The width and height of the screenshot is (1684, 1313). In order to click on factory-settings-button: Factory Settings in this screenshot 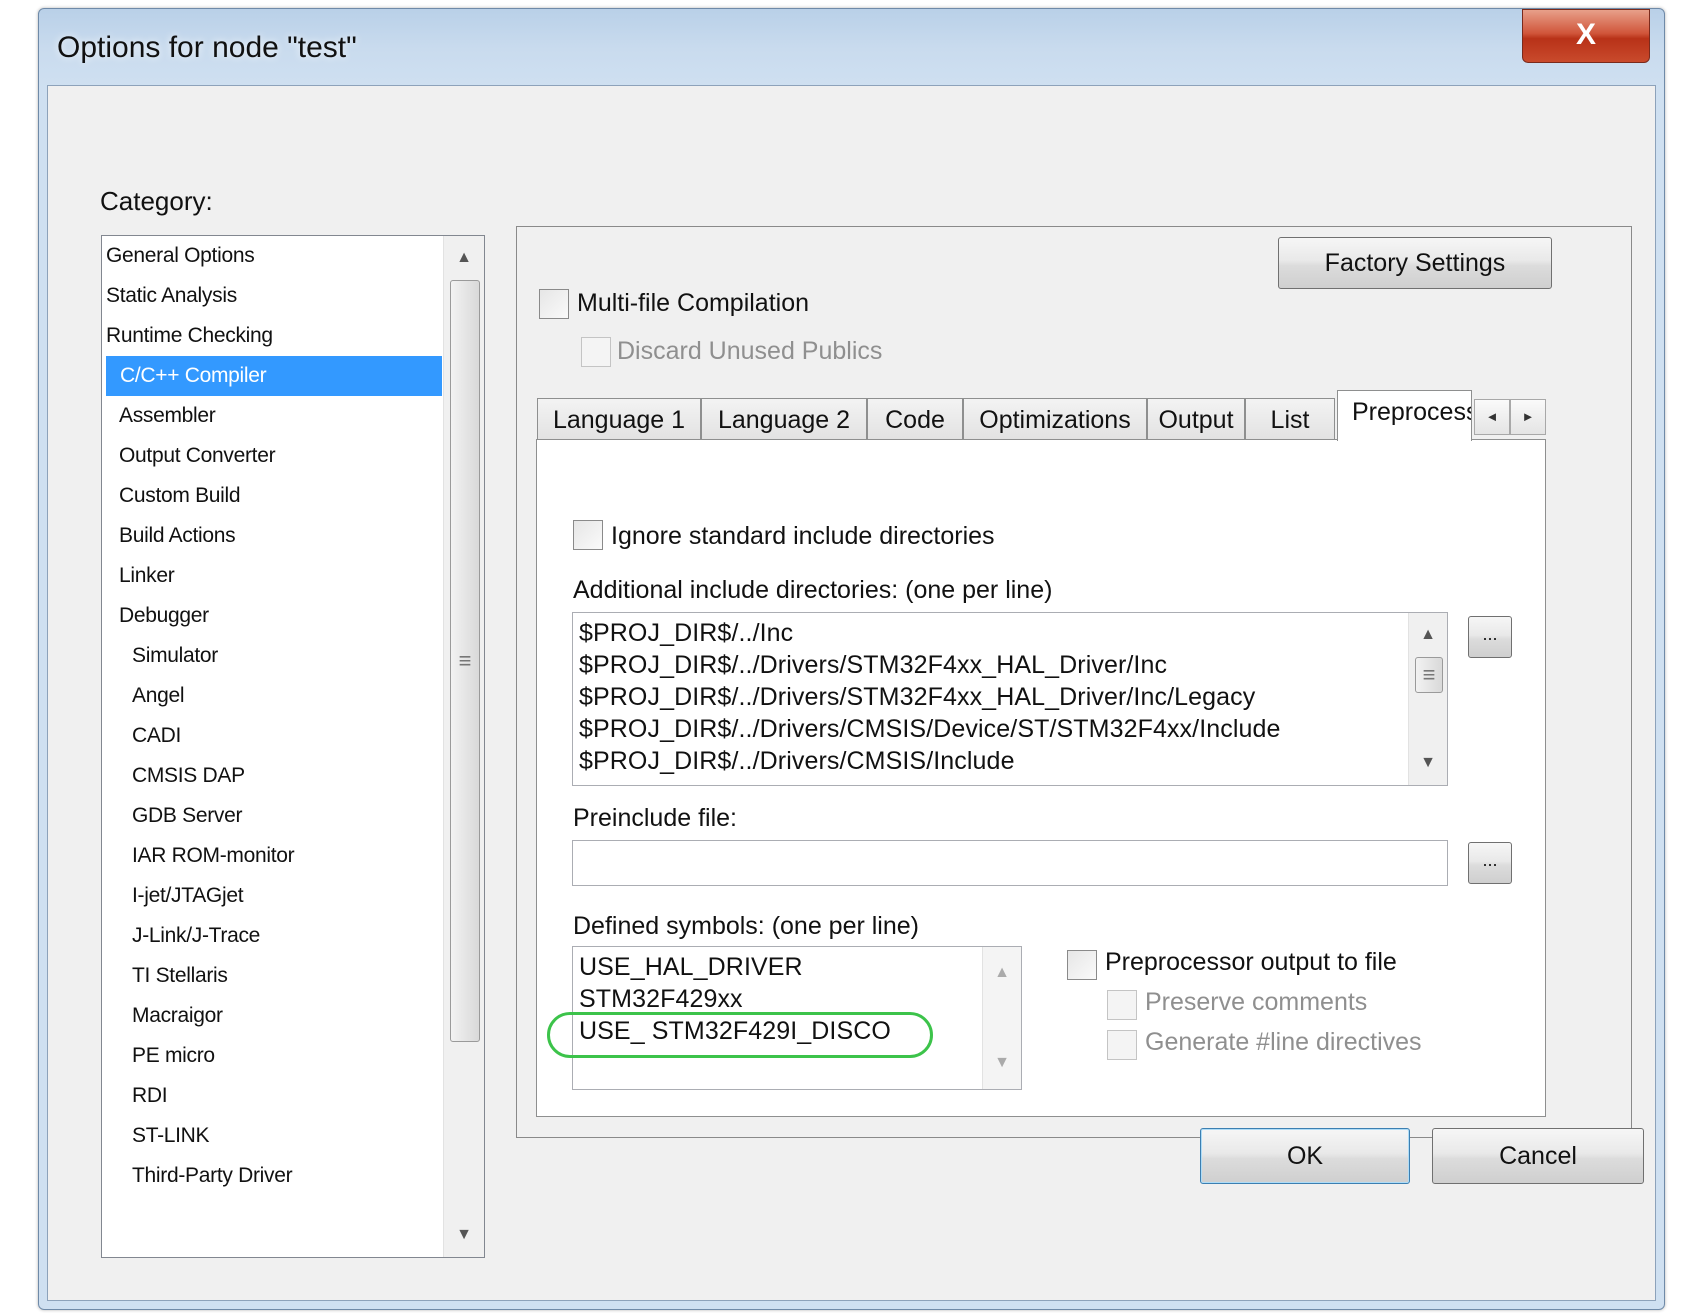, I will do `click(1415, 263)`.